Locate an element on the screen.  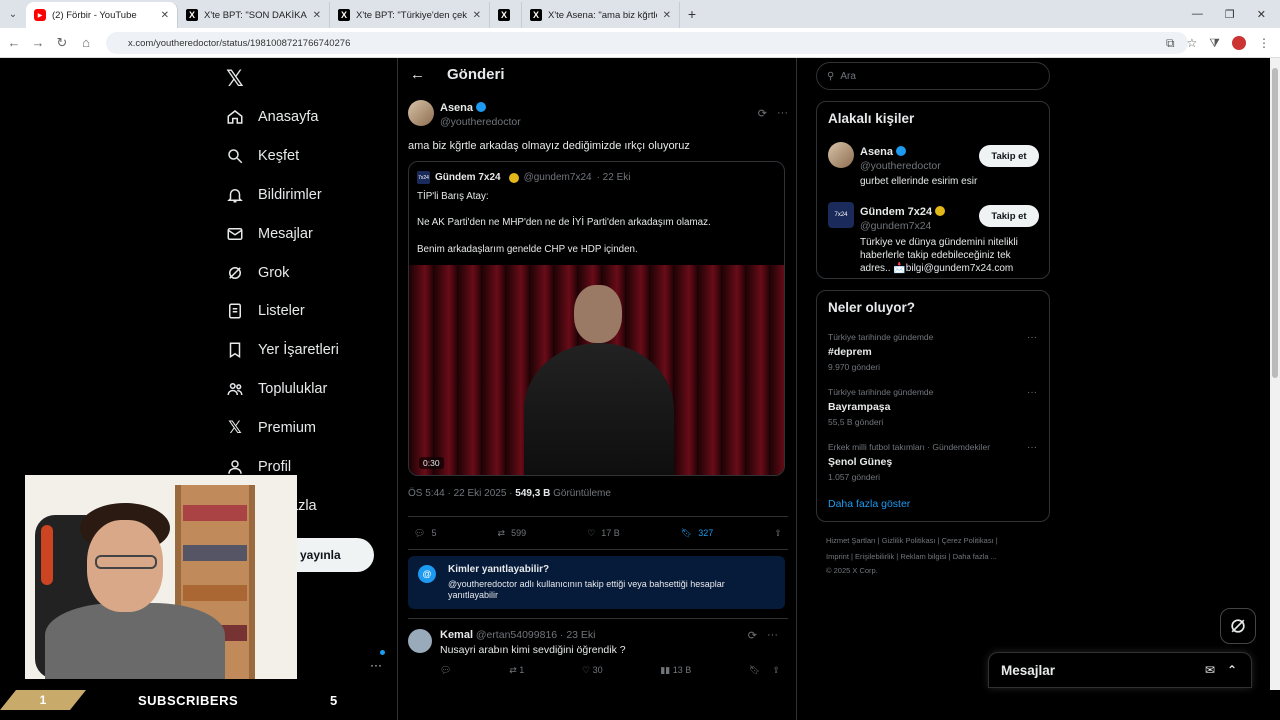
browser-tab-youtube: ▶ (2) Förbir - YouTube ✕ is located at coordinates (102, 15).